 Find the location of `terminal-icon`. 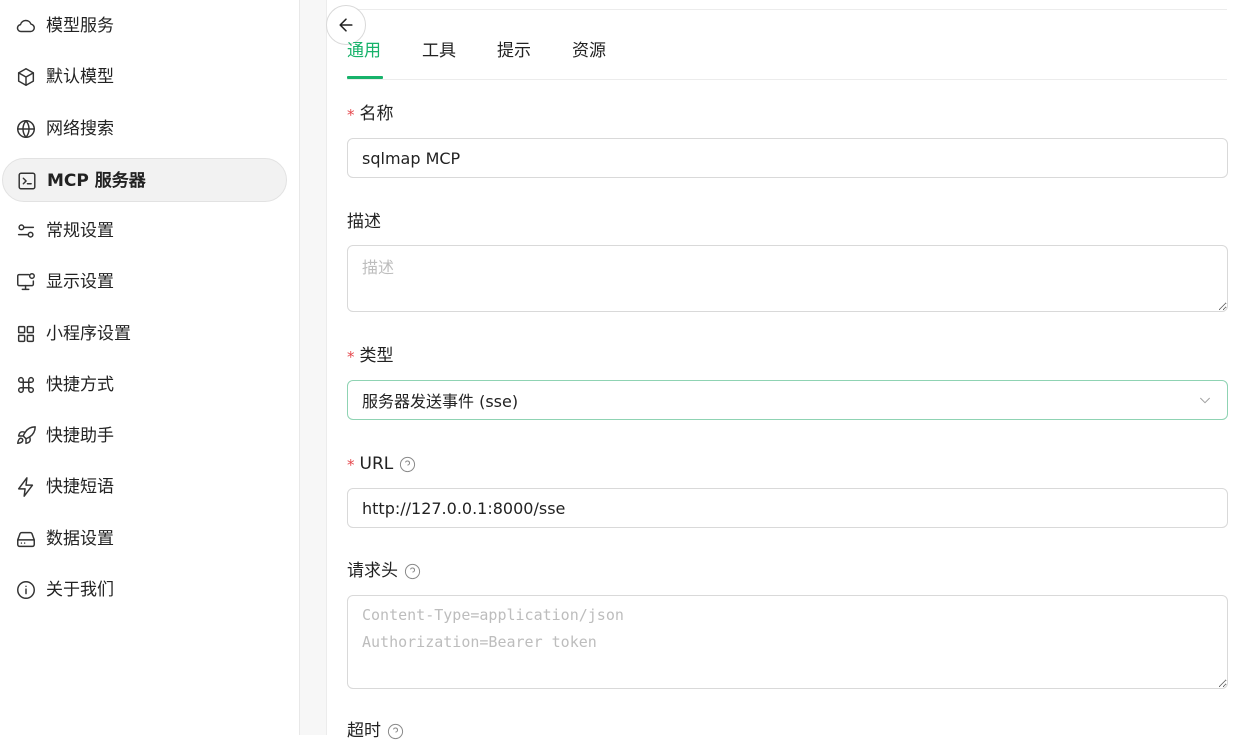

terminal-icon is located at coordinates (27, 181).